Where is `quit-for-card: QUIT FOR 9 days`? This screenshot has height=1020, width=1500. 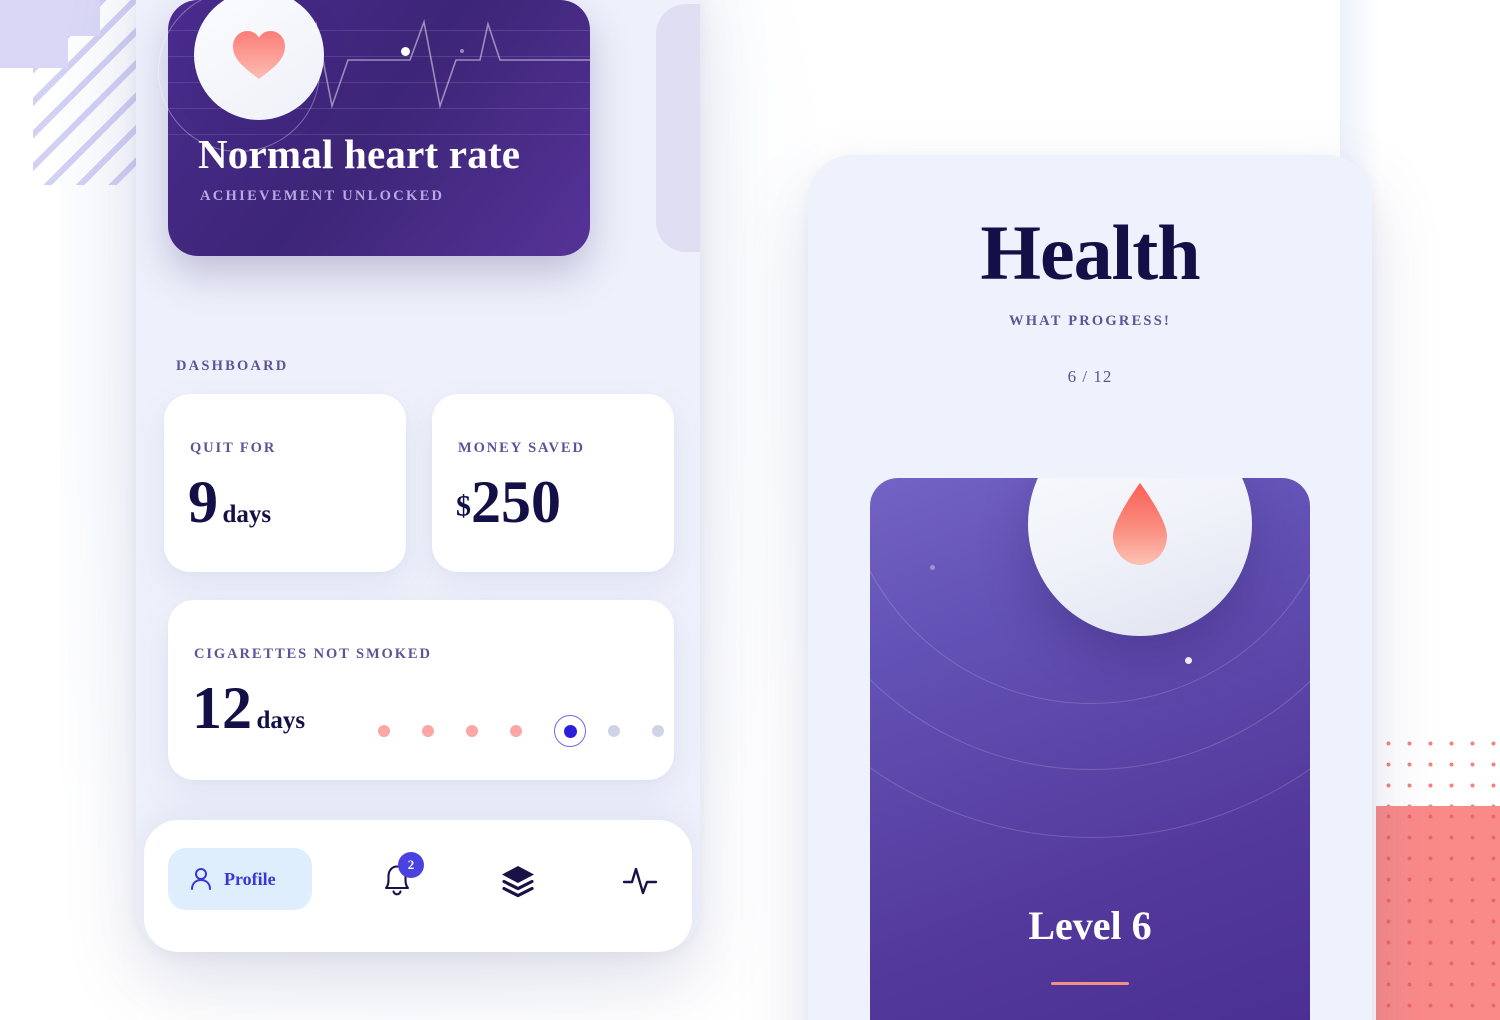 quit-for-card: QUIT FOR 9 days is located at coordinates (285, 483).